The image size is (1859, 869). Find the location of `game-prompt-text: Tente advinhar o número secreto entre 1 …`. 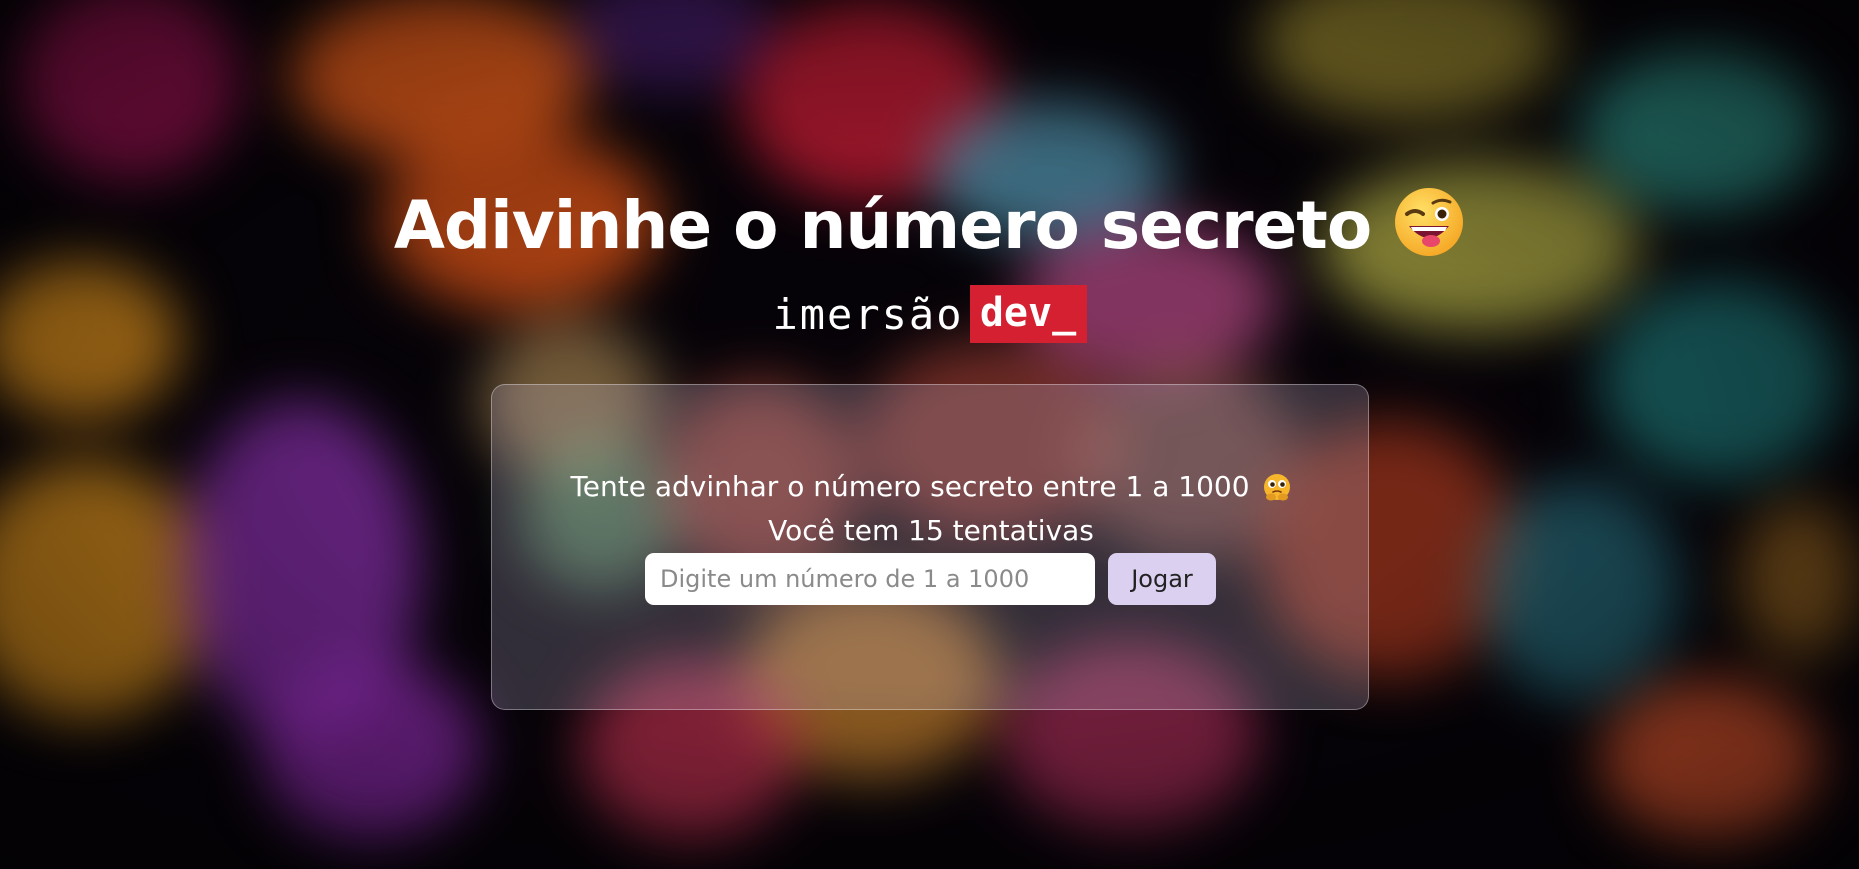

game-prompt-text: Tente advinhar o número secreto entre 1 … is located at coordinates (910, 486).